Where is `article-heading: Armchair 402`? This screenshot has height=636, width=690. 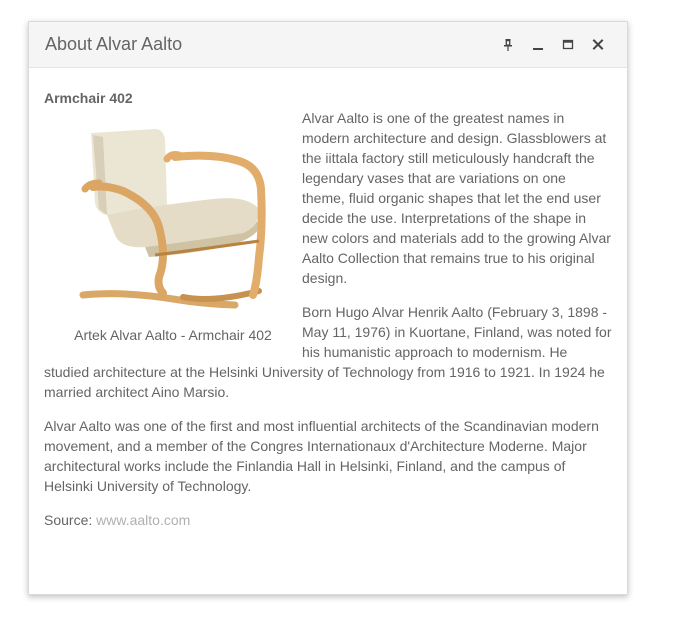
article-heading: Armchair 402 is located at coordinates (88, 98).